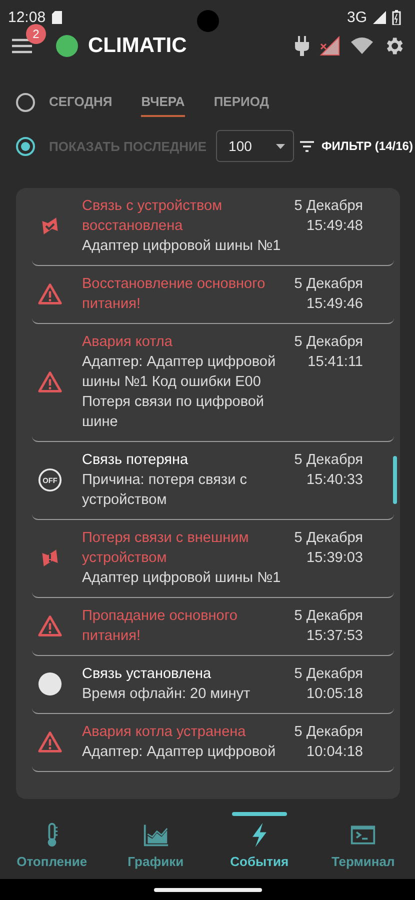  Describe the element at coordinates (128, 342) in the screenshot. I see `event-title: Авария котла` at that location.